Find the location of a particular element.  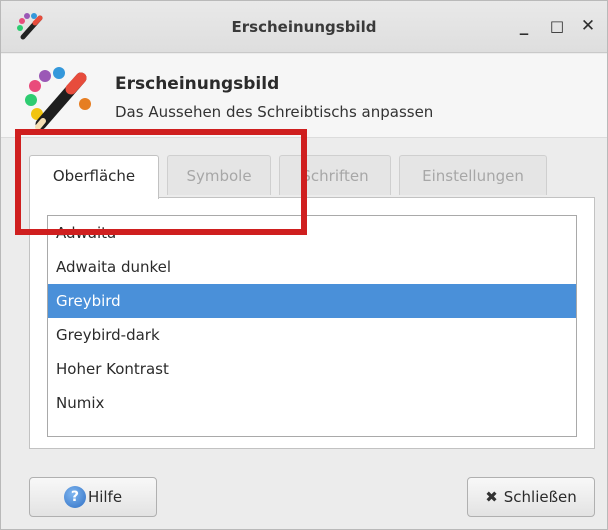

titlebar: Erscheinungsbild _ □ ✕ is located at coordinates (304, 27).